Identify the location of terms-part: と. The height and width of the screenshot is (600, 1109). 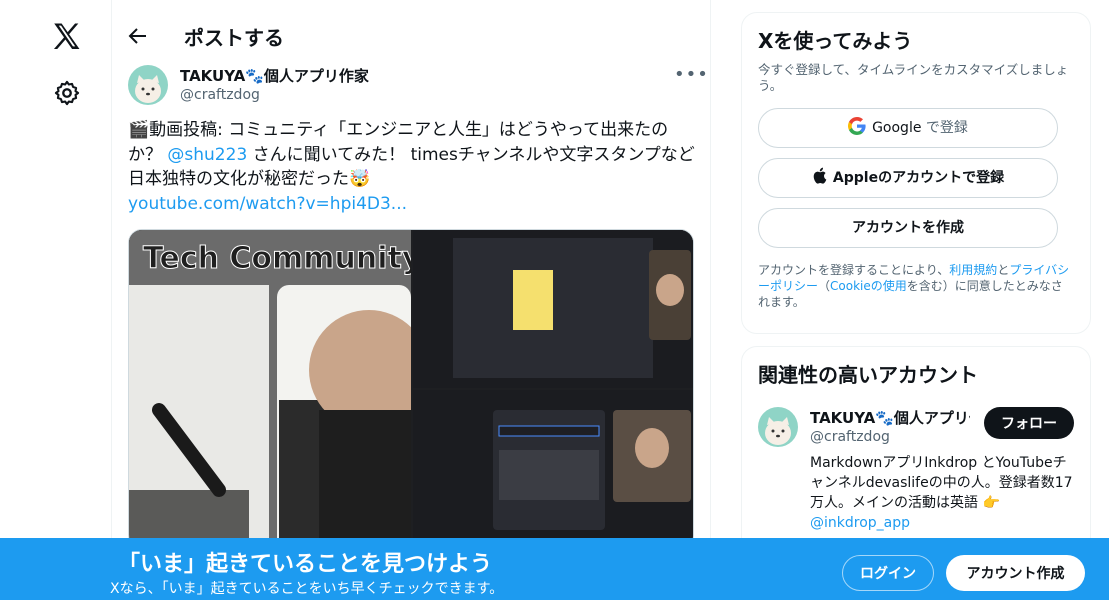
(1003, 270).